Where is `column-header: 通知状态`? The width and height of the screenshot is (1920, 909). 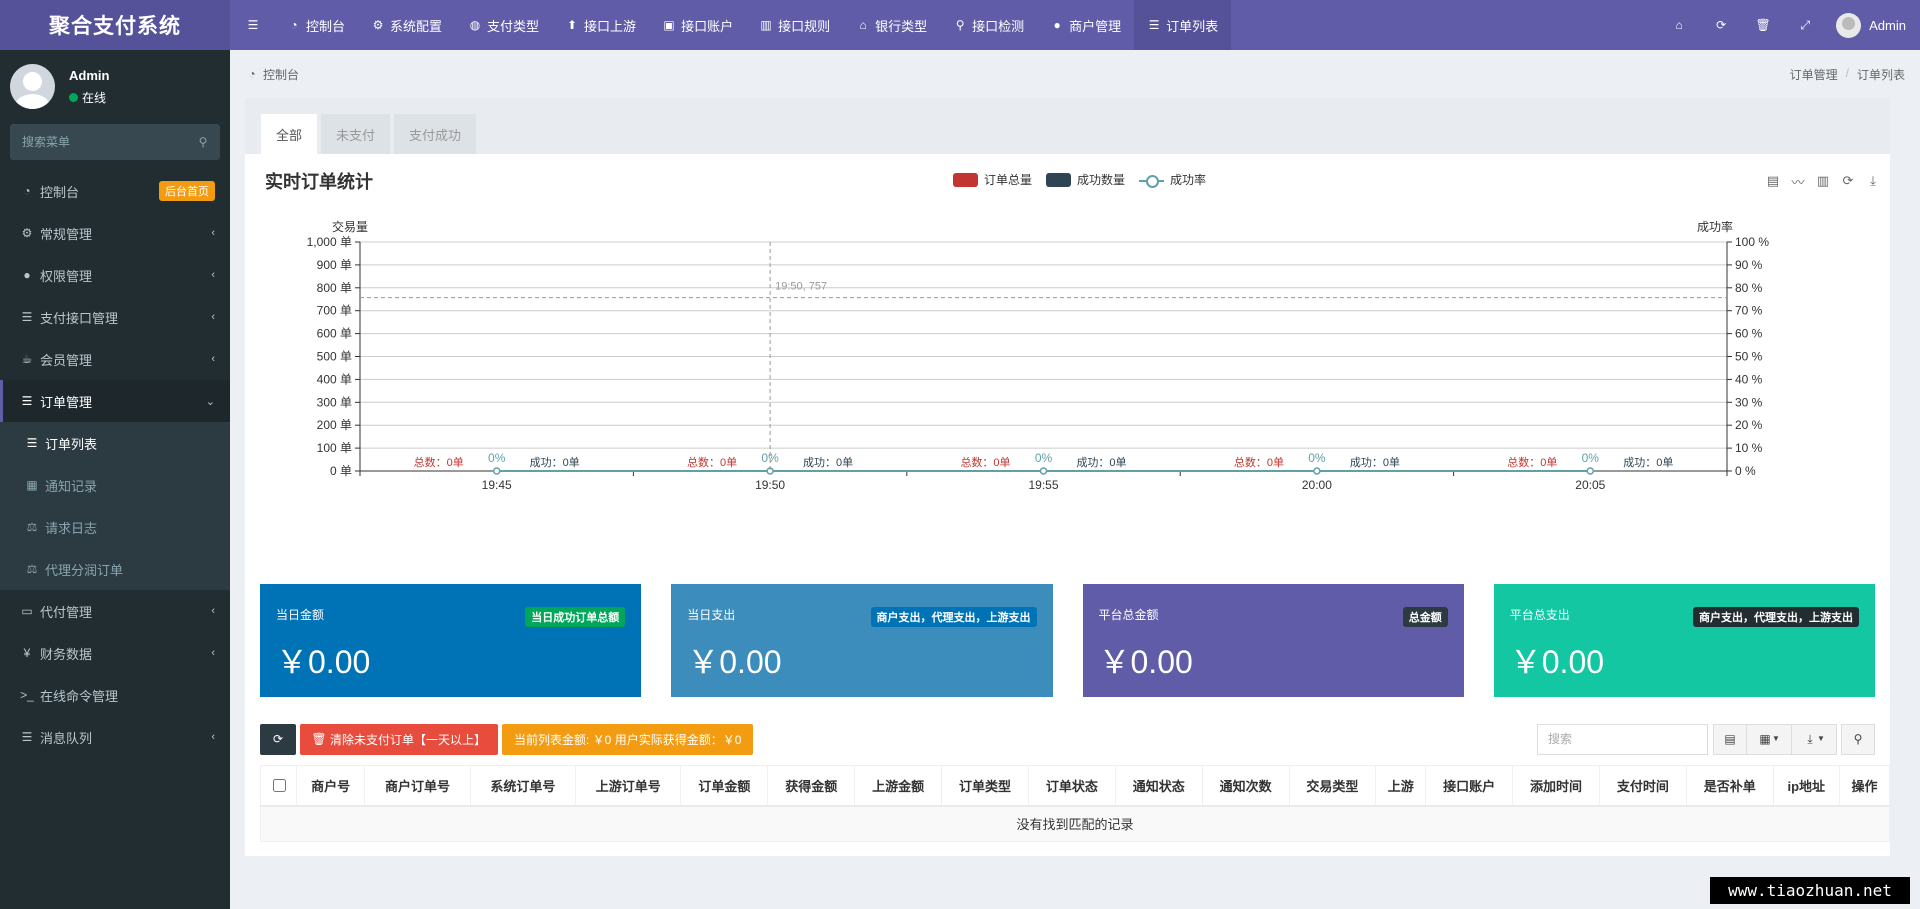 column-header: 通知状态 is located at coordinates (1158, 786).